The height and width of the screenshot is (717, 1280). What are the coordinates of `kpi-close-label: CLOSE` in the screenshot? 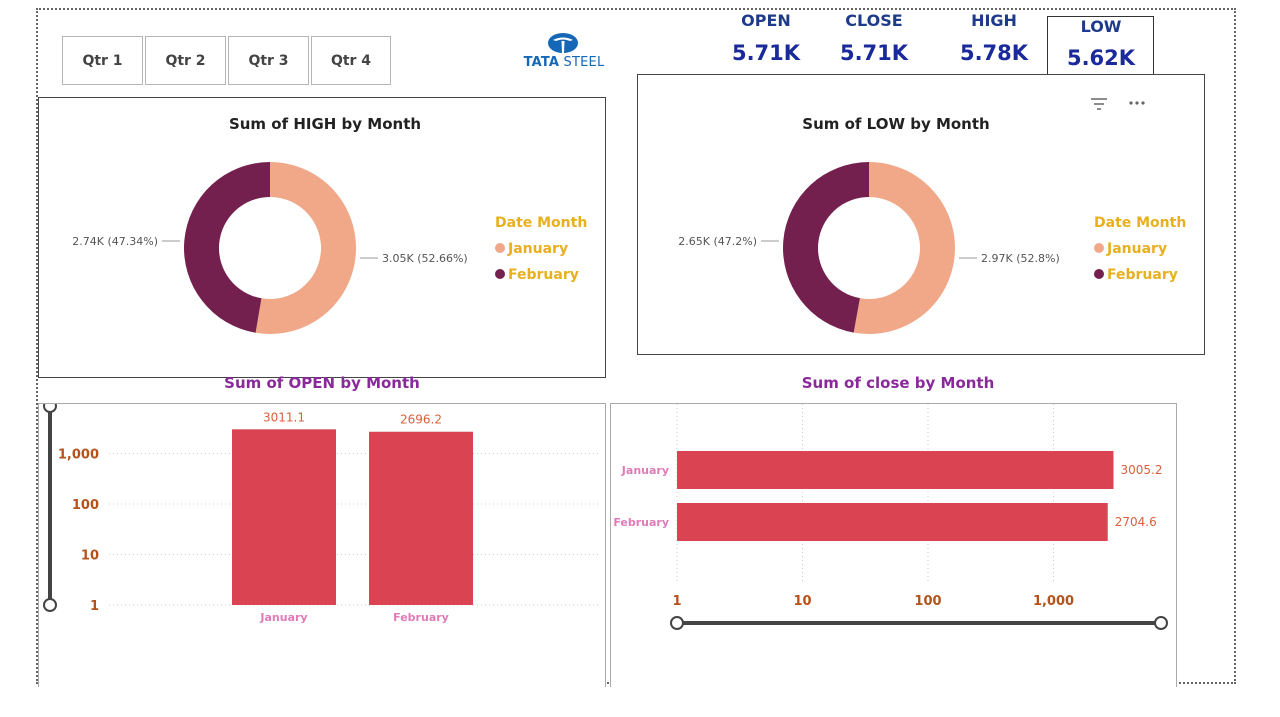 It's located at (874, 20).